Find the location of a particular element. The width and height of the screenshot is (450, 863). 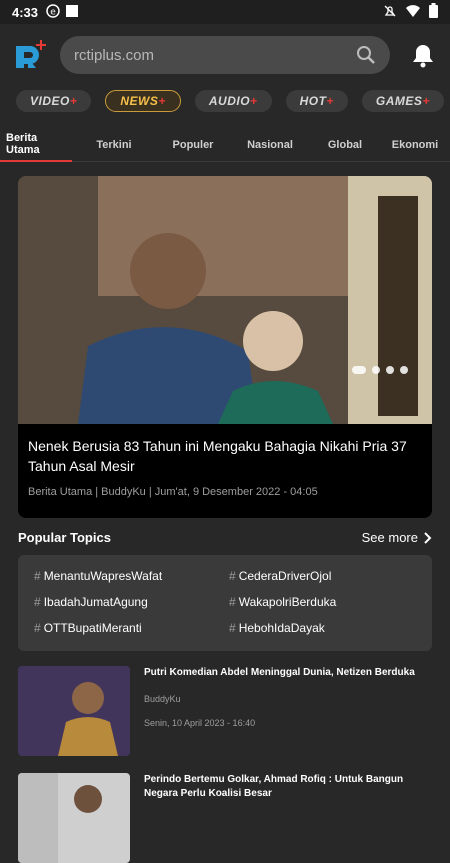

search-bar: rctiplus.com is located at coordinates (225, 55).